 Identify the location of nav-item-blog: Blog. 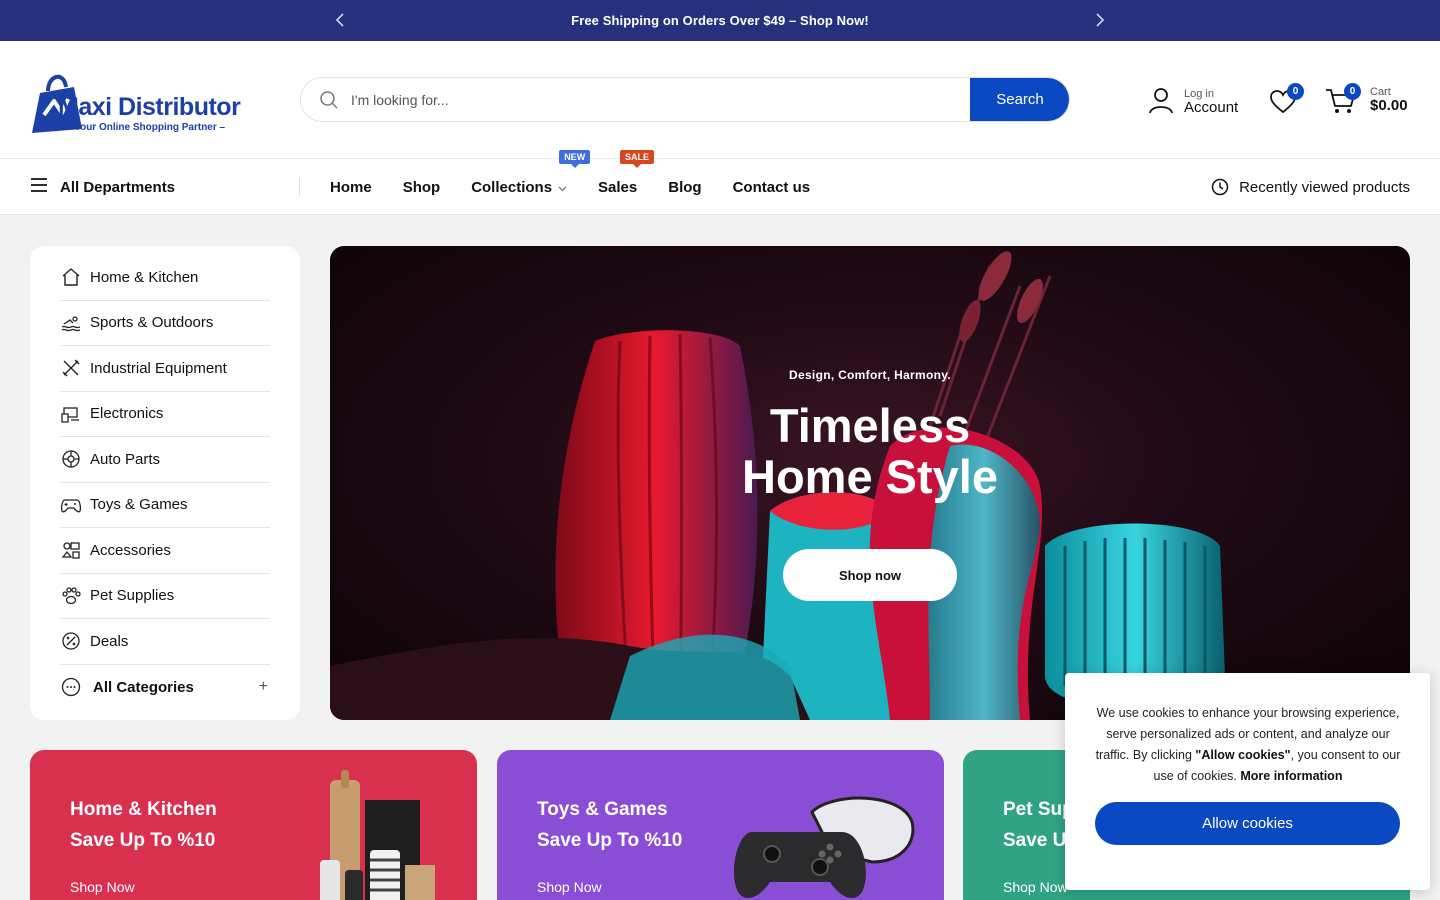
(684, 187).